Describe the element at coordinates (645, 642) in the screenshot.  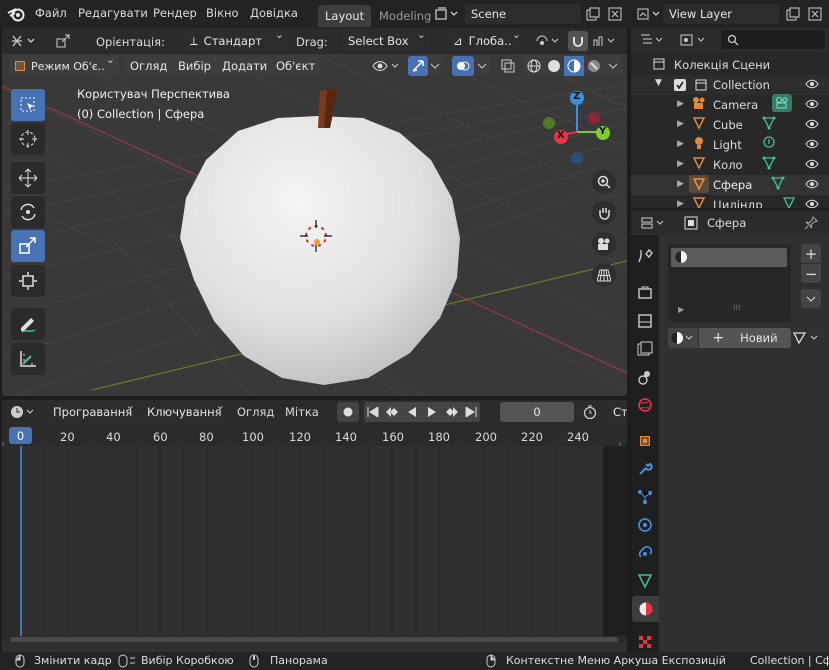
I see `texture-tab-icon` at that location.